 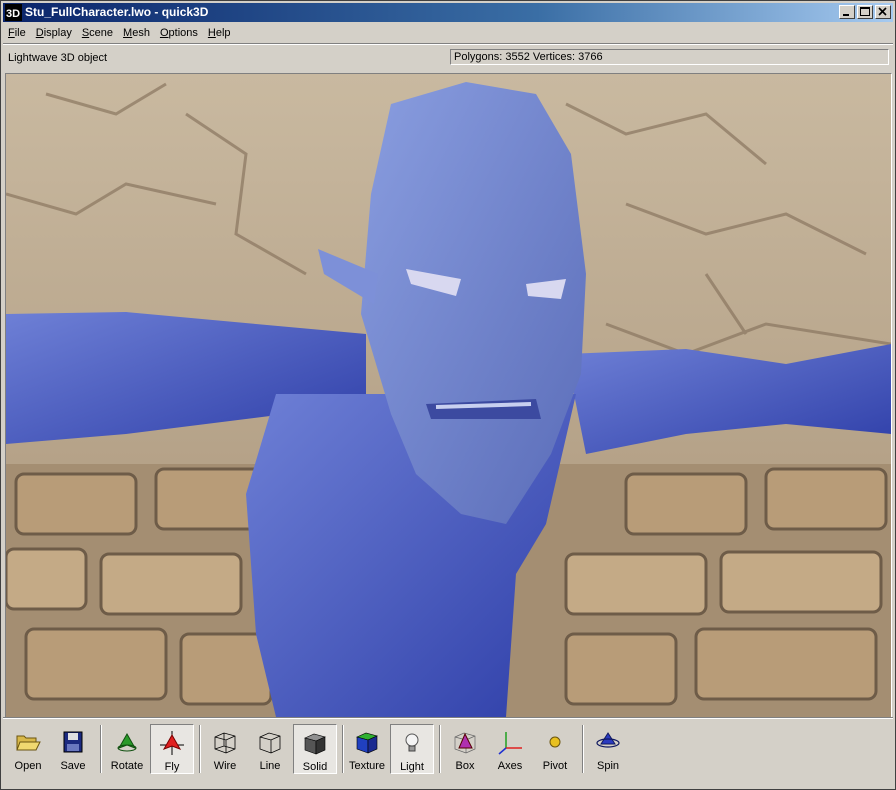 I want to click on menu-help: Help, so click(x=219, y=33).